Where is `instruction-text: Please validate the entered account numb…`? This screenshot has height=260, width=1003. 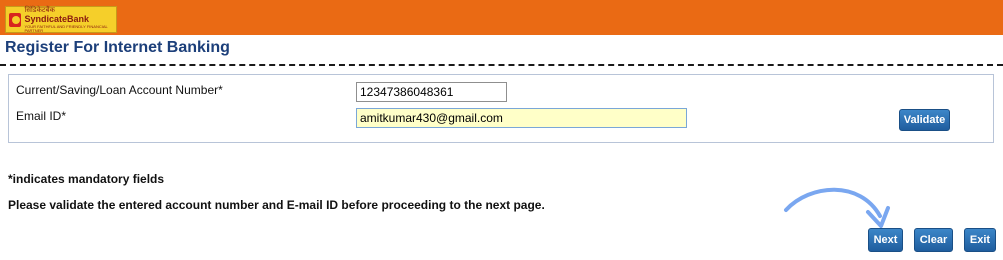 instruction-text: Please validate the entered account numb… is located at coordinates (276, 205).